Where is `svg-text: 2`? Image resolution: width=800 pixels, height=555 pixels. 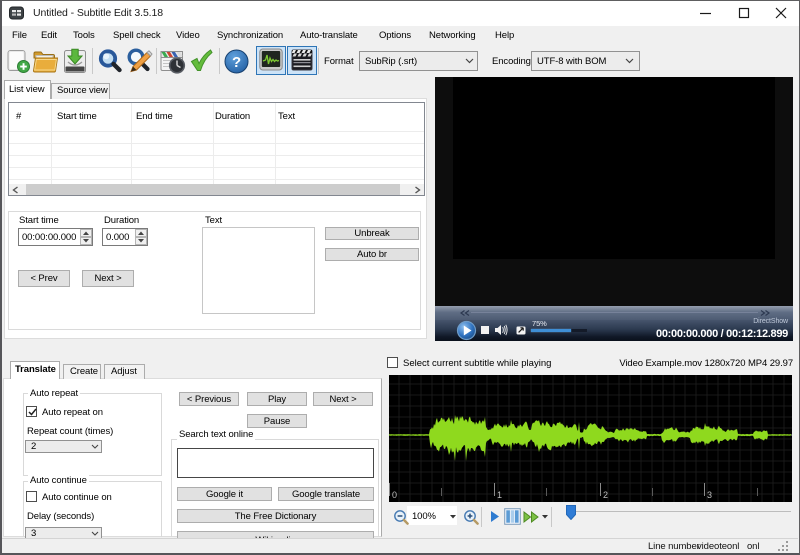
svg-text: 2 is located at coordinates (605, 495).